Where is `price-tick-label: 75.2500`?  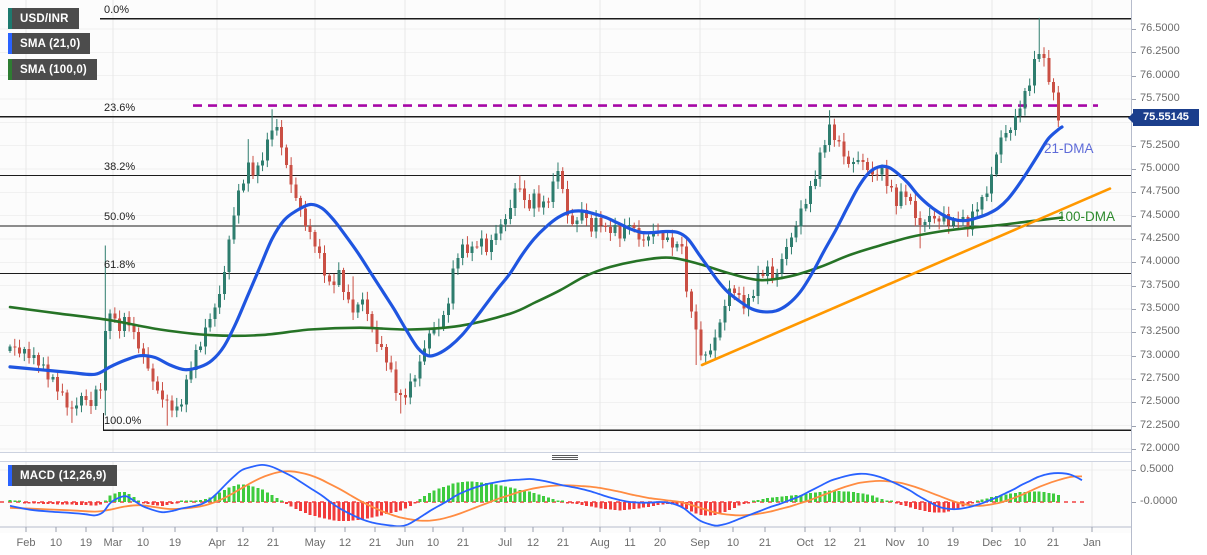
price-tick-label: 75.2500 is located at coordinates (1160, 145).